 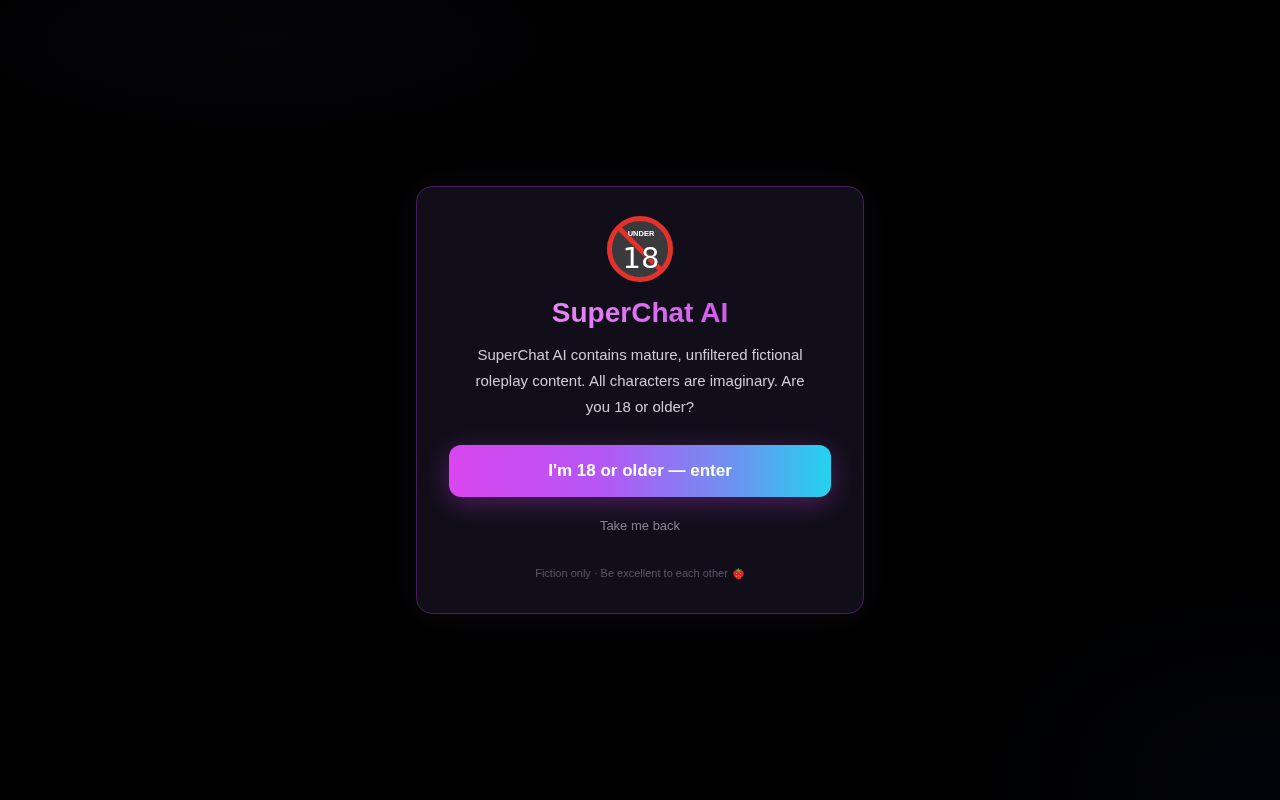 I want to click on footer-note: Fiction only · Be excellent to each other, so click(x=631, y=573).